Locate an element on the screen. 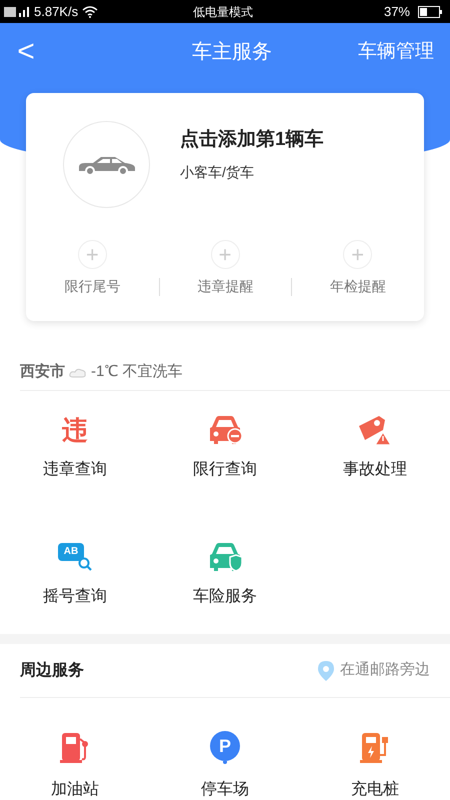  service-item: 车险服务 is located at coordinates (225, 587).